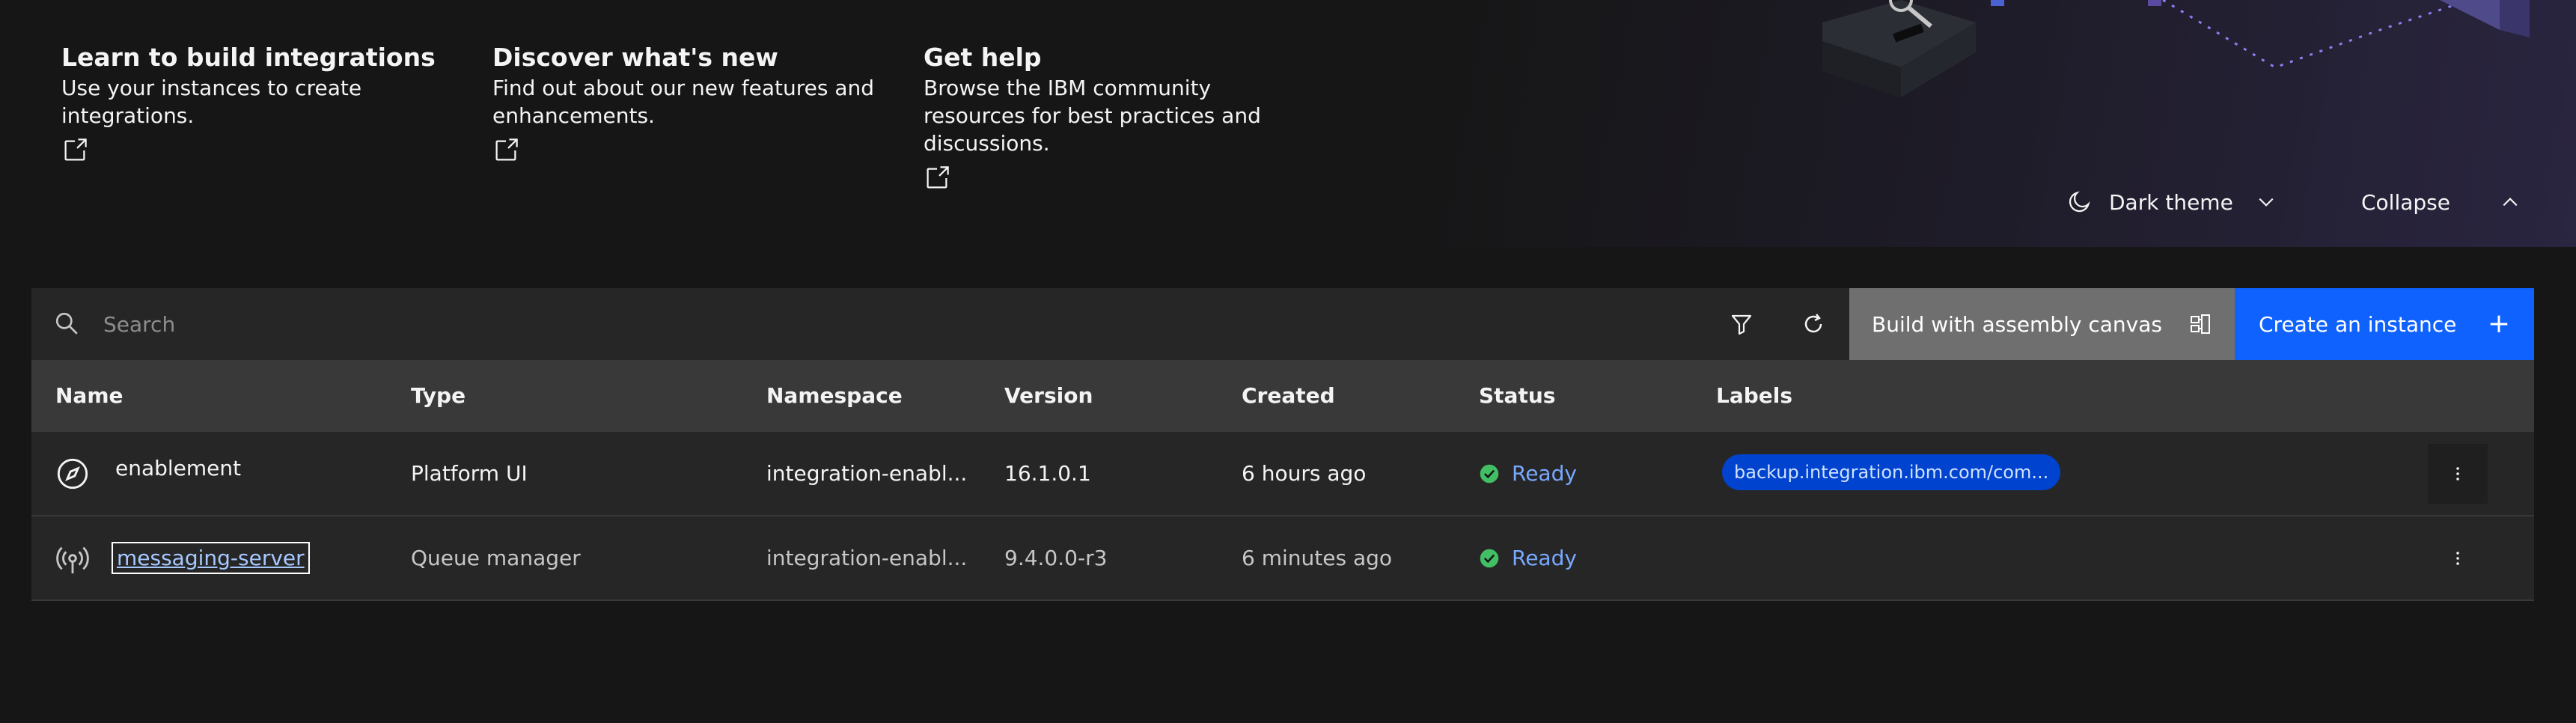 This screenshot has height=723, width=2576. Describe the element at coordinates (683, 88) in the screenshot. I see `card-desc-line: Find out about our new features and` at that location.